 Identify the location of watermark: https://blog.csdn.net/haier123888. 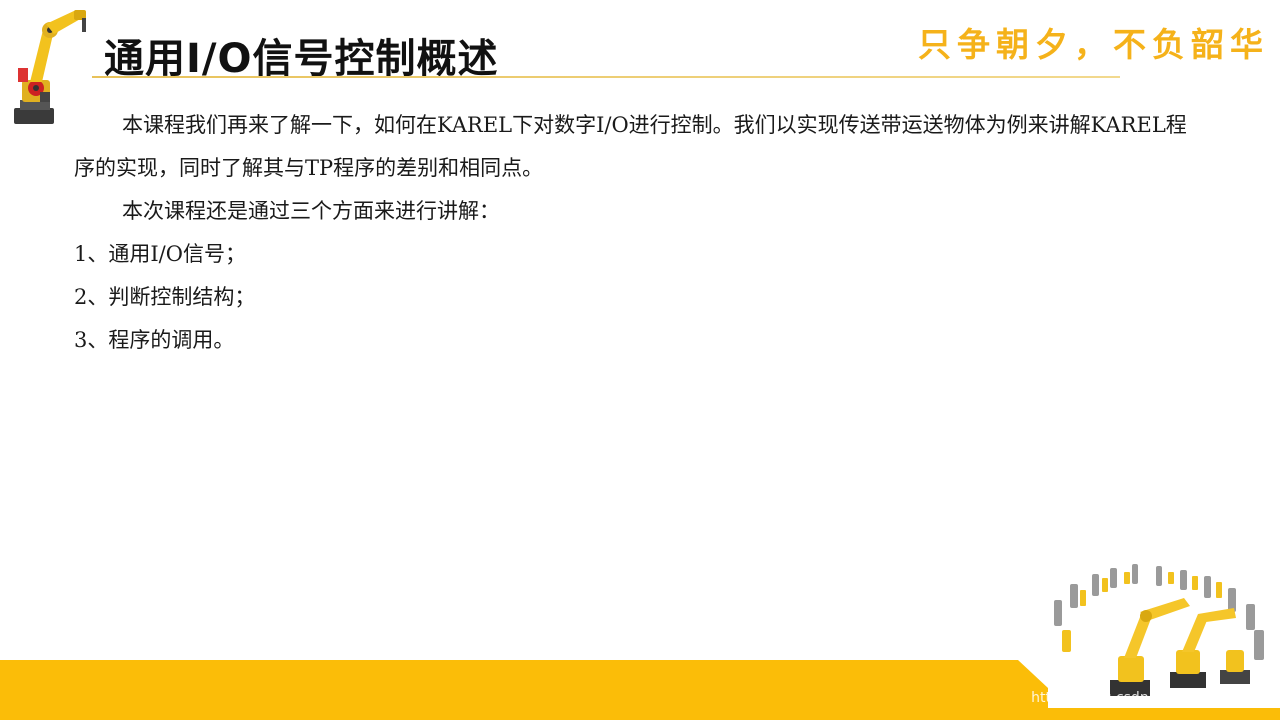
(1150, 698).